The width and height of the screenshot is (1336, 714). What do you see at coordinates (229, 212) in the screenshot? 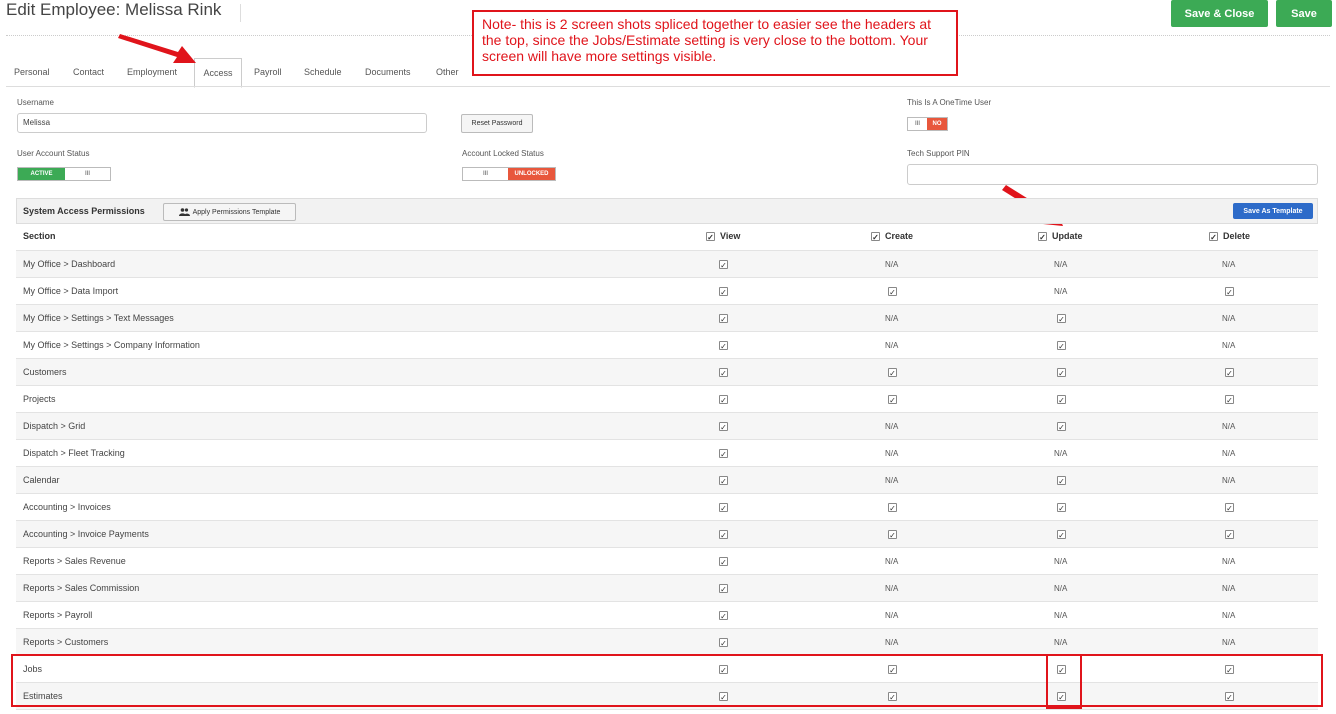
I see `apply-template-button: Apply Permissions Template` at bounding box center [229, 212].